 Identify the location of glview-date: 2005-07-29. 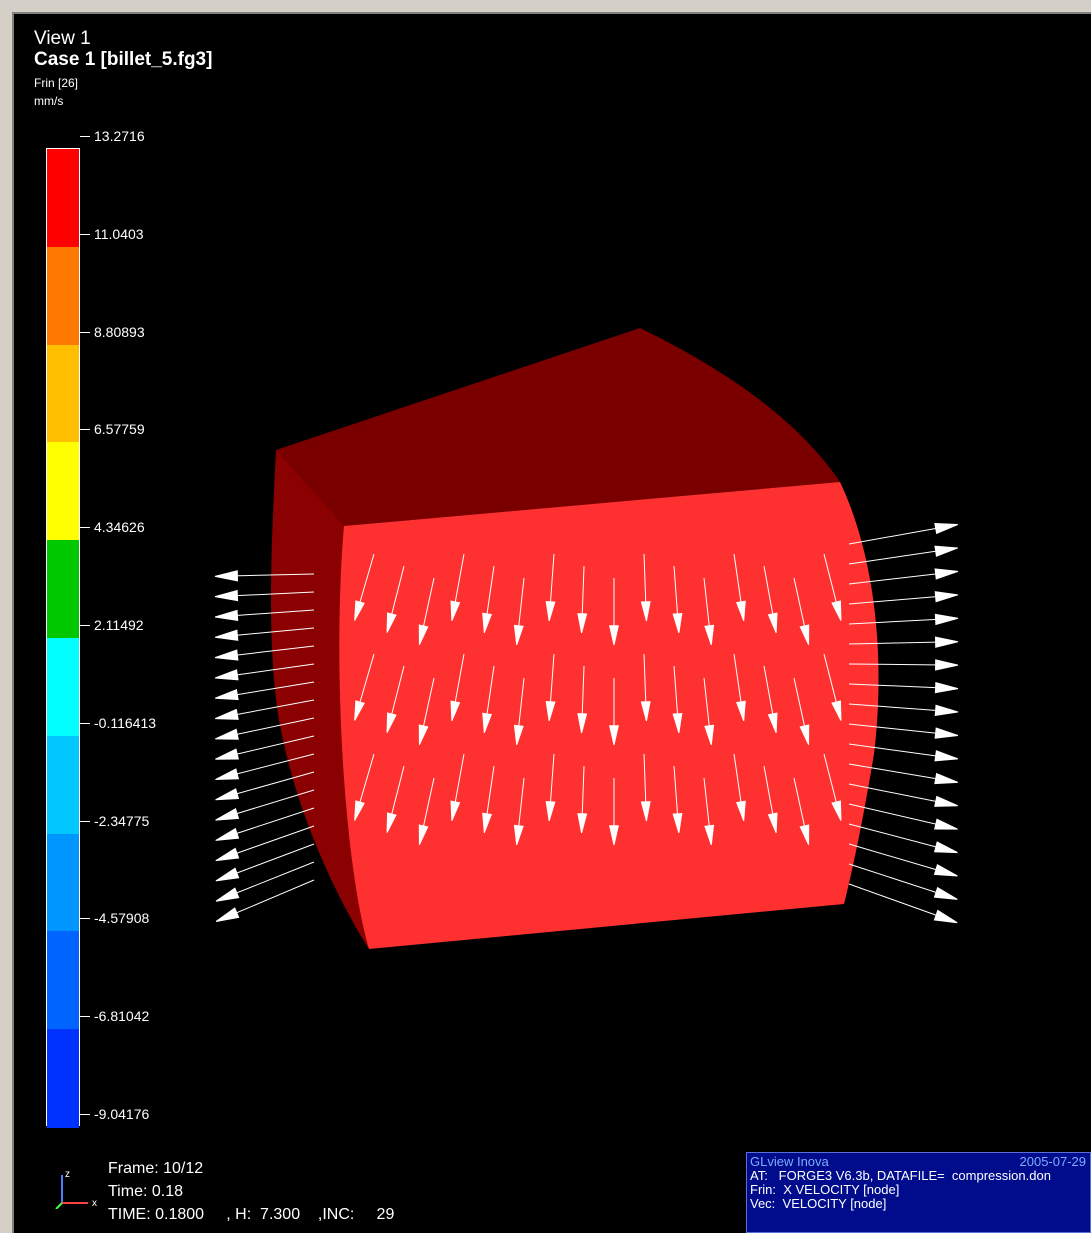
(1053, 1161).